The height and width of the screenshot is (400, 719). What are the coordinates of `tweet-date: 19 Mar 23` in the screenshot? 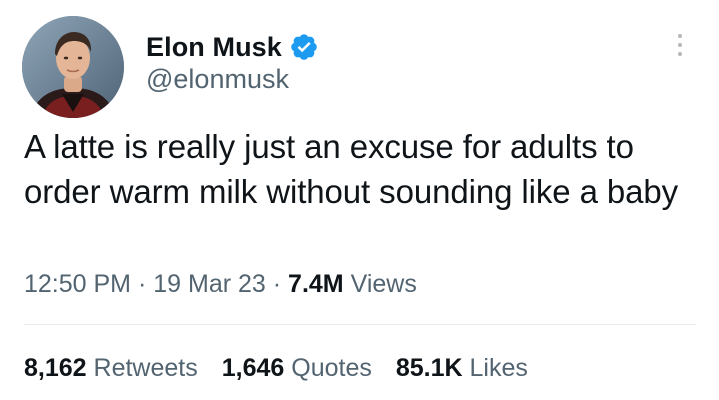 It's located at (209, 284).